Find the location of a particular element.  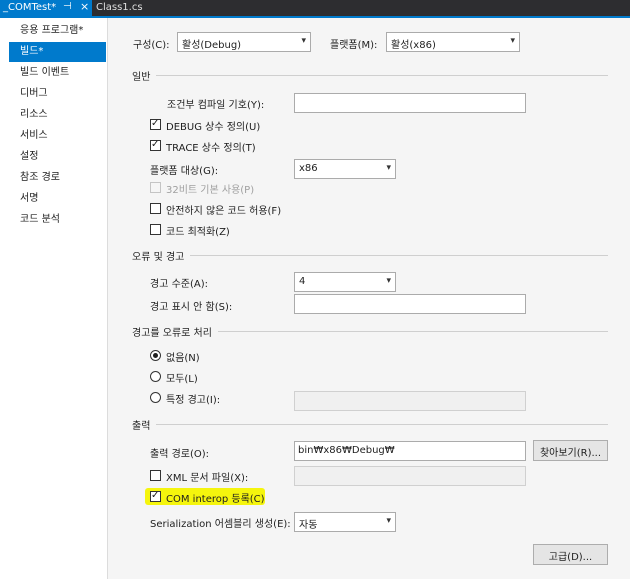

define-trace-checkbox: ✓ is located at coordinates (155, 145).